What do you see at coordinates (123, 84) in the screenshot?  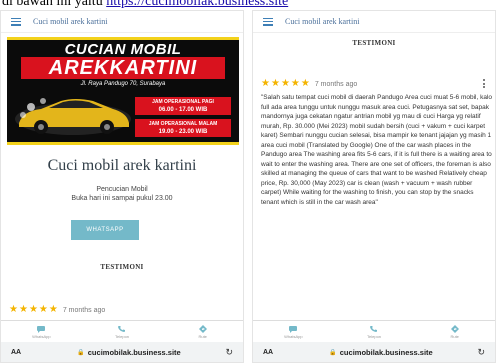 I see `banner-address: Jl. Raya Pandugo 70, Surabaya` at bounding box center [123, 84].